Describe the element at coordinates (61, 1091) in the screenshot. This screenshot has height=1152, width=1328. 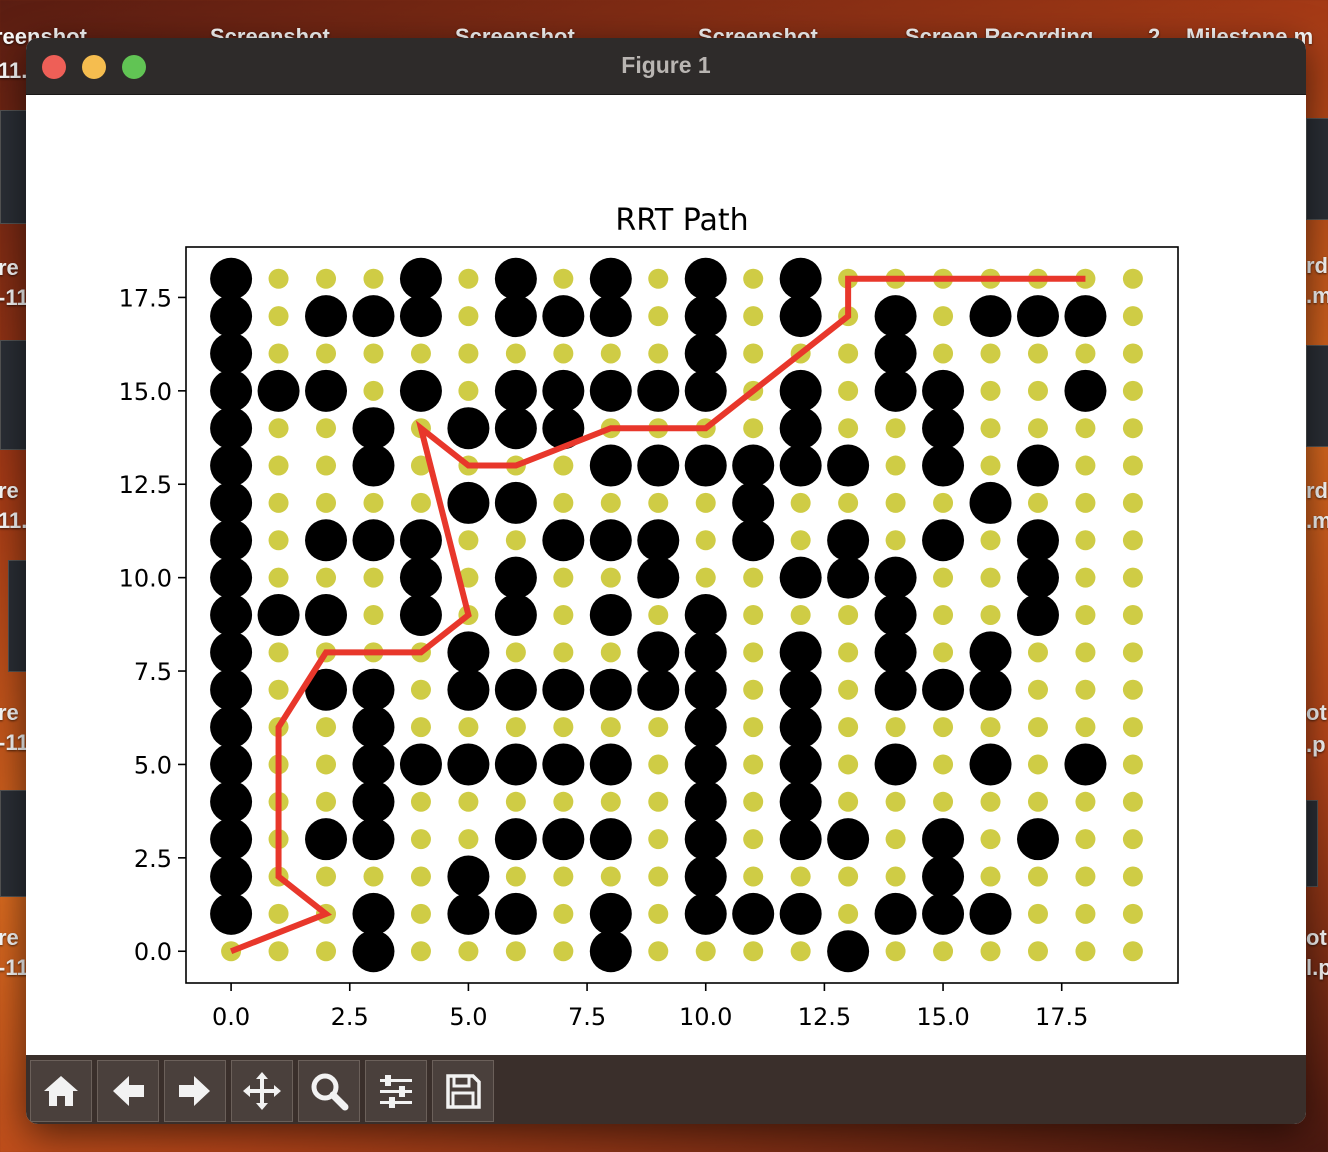
I see `home-button` at that location.